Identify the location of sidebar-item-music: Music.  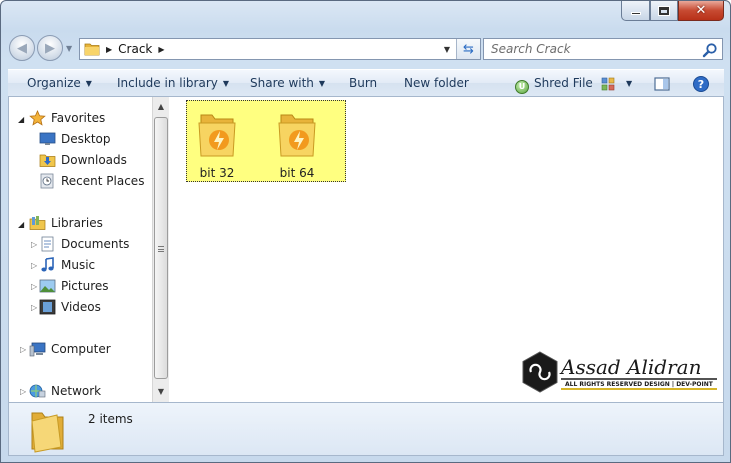
(67, 265).